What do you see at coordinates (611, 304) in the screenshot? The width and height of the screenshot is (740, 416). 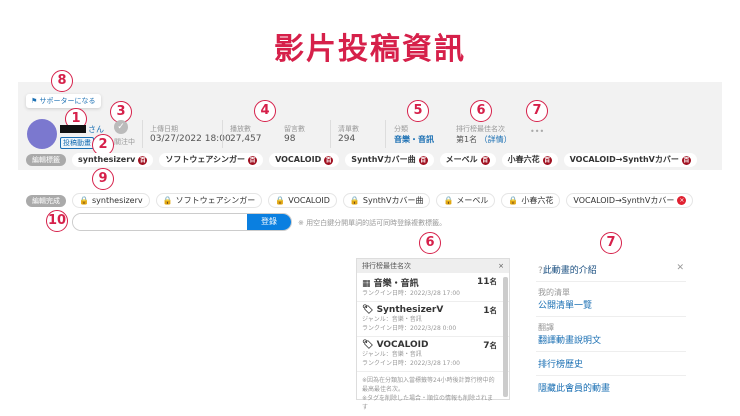 I see `menu-link-public-mylists: 公開清單一覽` at bounding box center [611, 304].